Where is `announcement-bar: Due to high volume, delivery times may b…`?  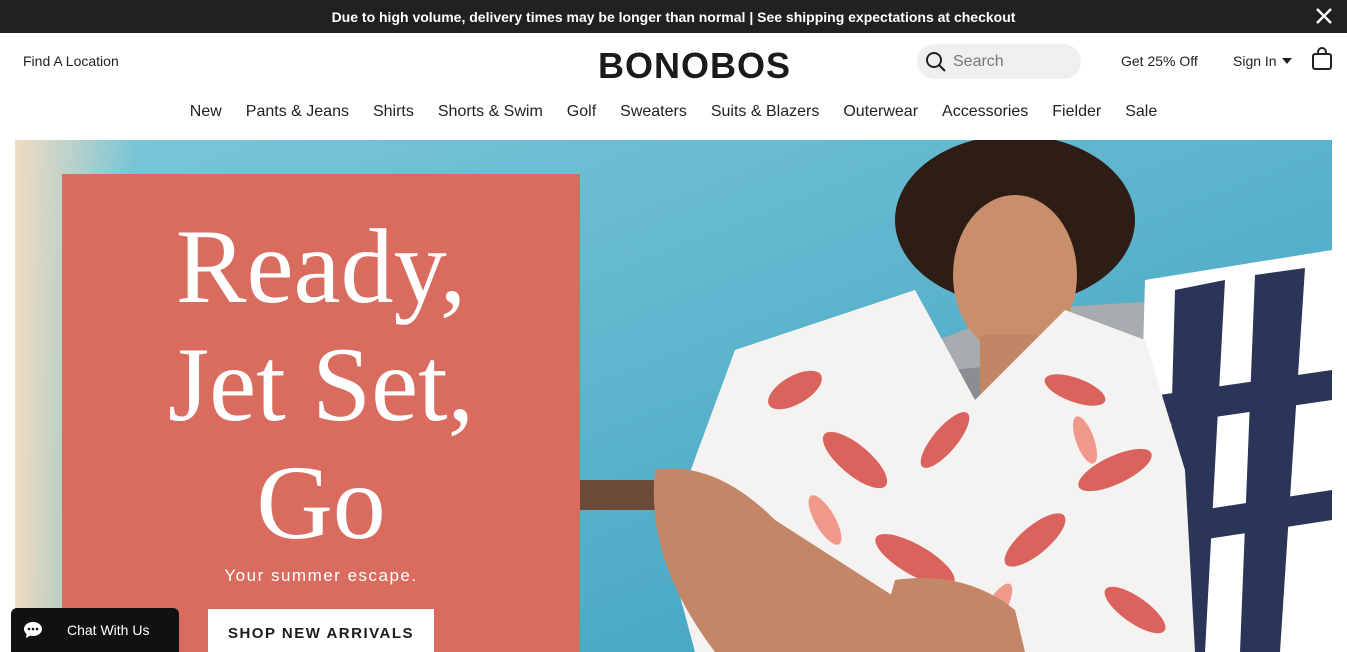
announcement-bar: Due to high volume, delivery times may b… is located at coordinates (673, 16).